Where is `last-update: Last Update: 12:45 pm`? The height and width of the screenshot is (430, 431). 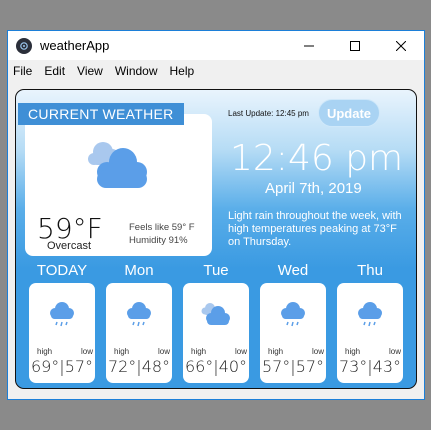
last-update: Last Update: 12:45 pm is located at coordinates (268, 113).